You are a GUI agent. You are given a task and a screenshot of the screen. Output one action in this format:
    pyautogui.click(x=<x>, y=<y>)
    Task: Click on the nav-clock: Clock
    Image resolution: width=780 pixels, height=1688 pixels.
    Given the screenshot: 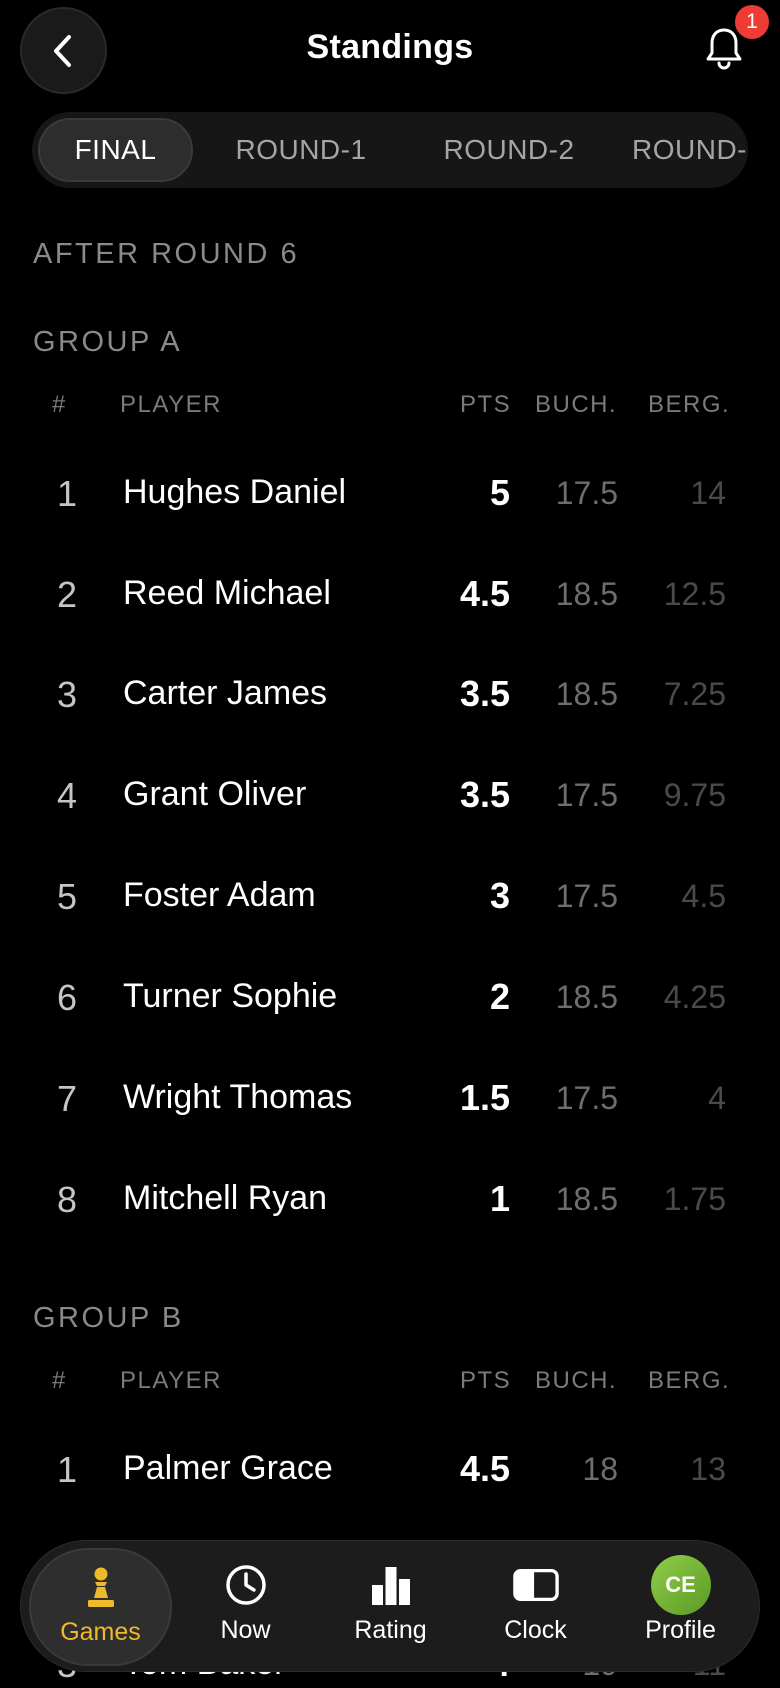 What is the action you would take?
    pyautogui.click(x=535, y=1607)
    